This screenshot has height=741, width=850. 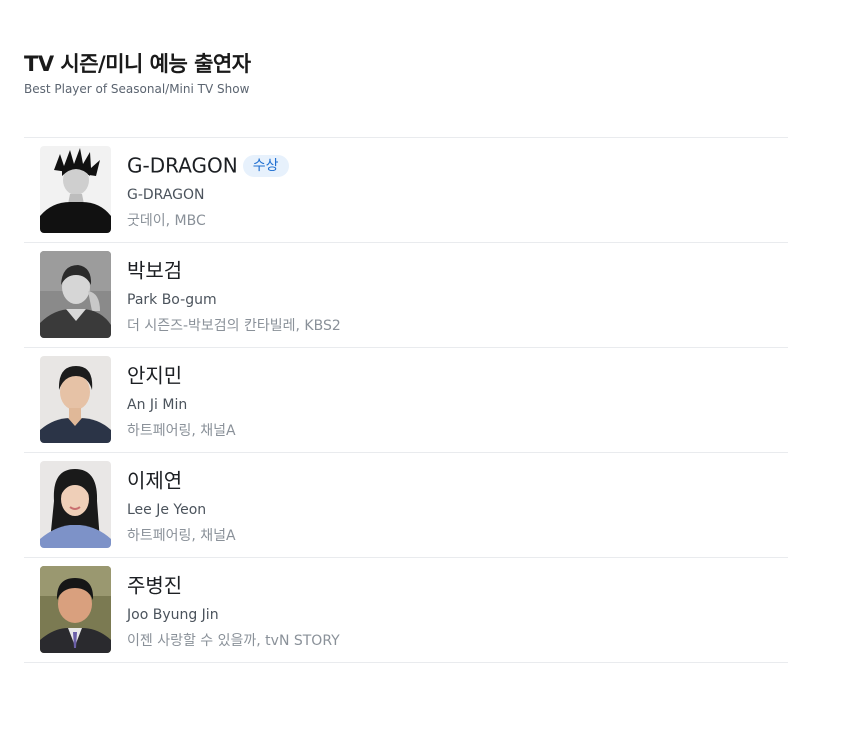 What do you see at coordinates (406, 190) in the screenshot?
I see `nominee-item-gdragon: G-DRAGON 수상 G-DRAGON 굿데이, MBC` at bounding box center [406, 190].